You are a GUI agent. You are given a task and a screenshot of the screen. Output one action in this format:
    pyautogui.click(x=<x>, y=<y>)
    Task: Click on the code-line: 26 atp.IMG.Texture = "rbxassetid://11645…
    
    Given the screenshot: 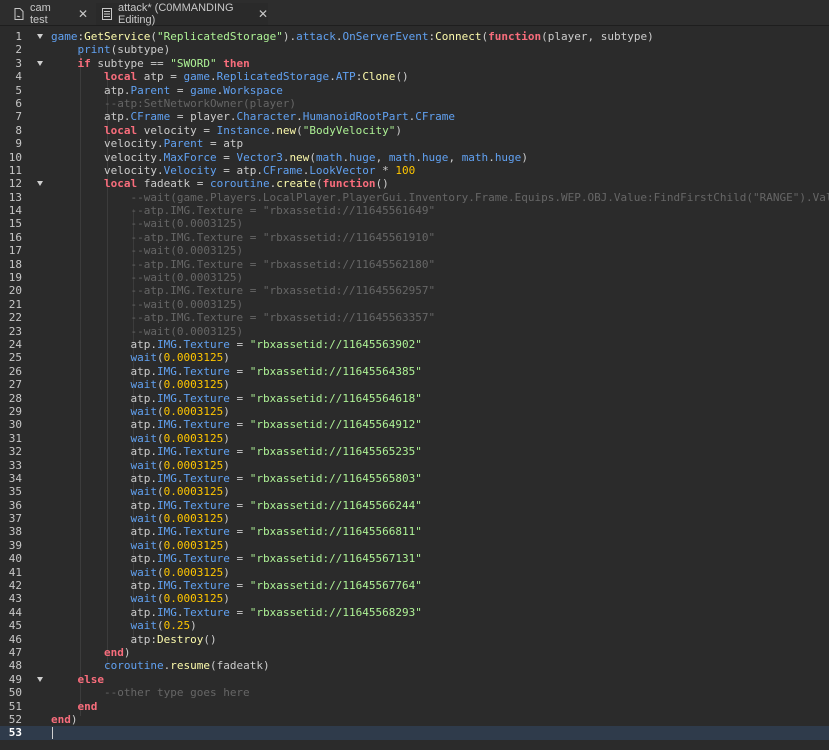 What is the action you would take?
    pyautogui.click(x=414, y=371)
    